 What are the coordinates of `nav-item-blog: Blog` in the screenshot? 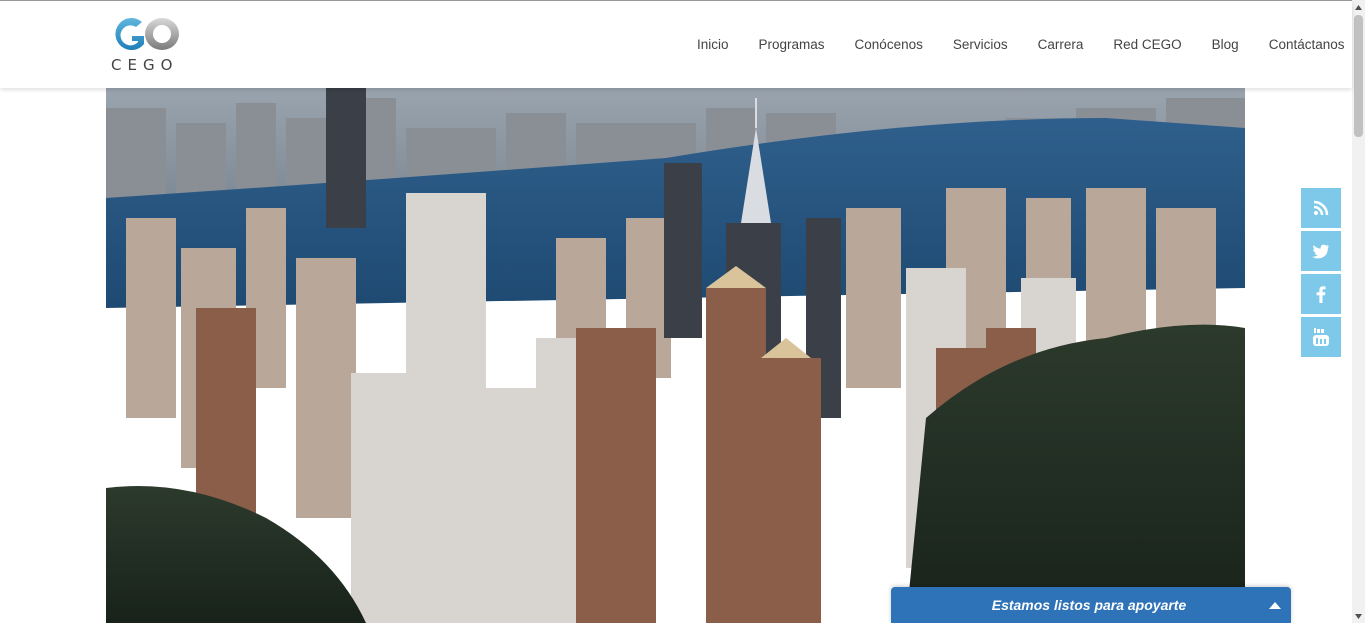 It's located at (1225, 44).